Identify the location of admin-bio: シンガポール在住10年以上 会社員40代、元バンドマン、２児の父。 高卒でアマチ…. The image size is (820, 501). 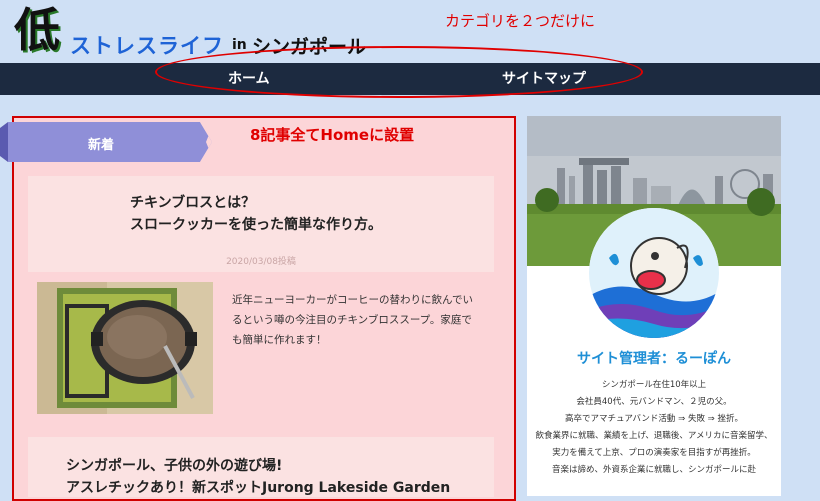
(654, 428).